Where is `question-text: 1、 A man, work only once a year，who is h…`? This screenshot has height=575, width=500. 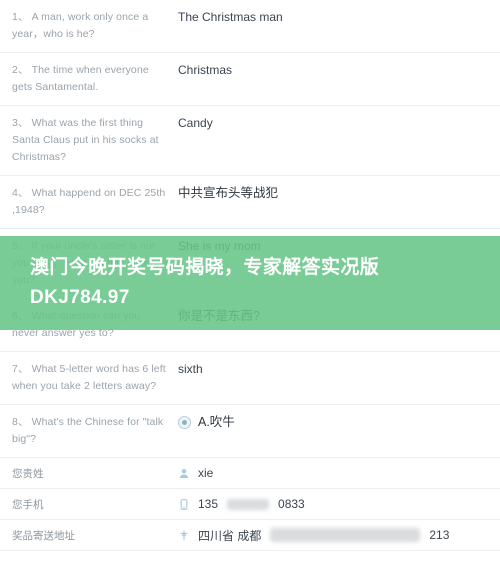
question-text: 1、 A man, work only once a year，who is h… is located at coordinates (90, 26).